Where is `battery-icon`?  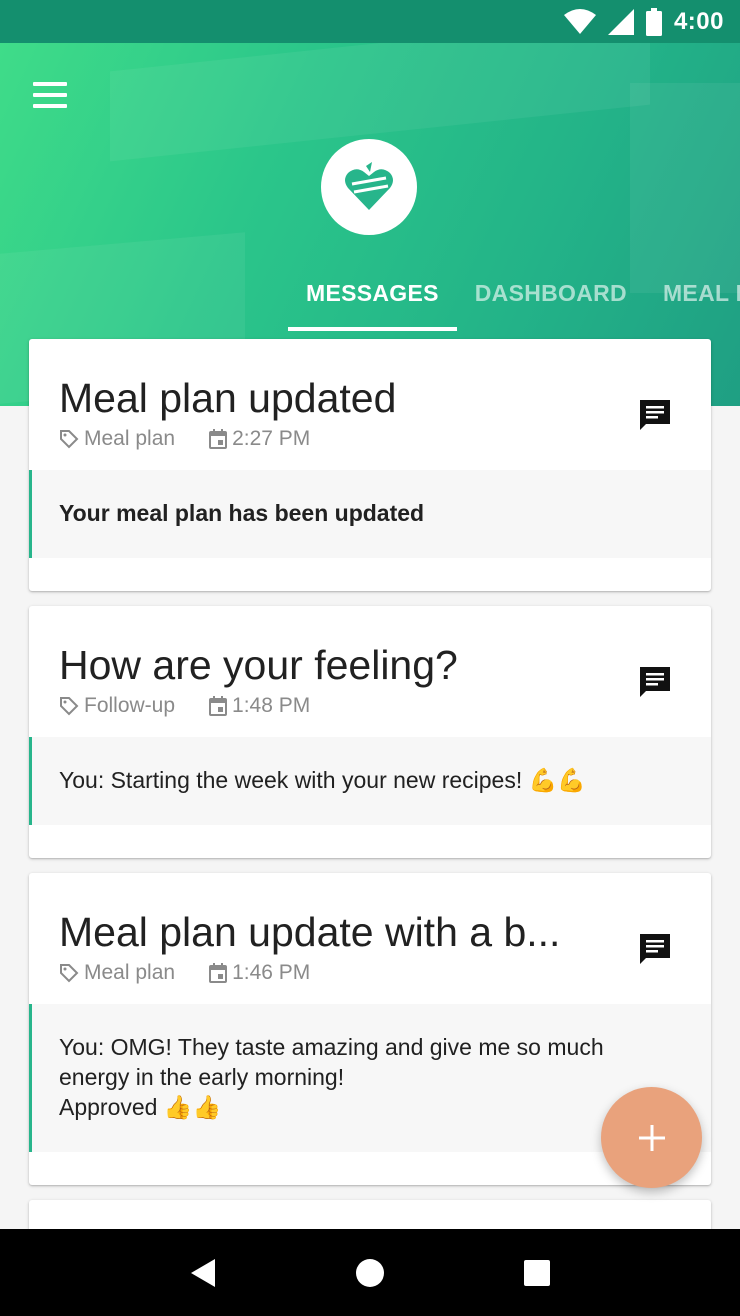 battery-icon is located at coordinates (653, 21).